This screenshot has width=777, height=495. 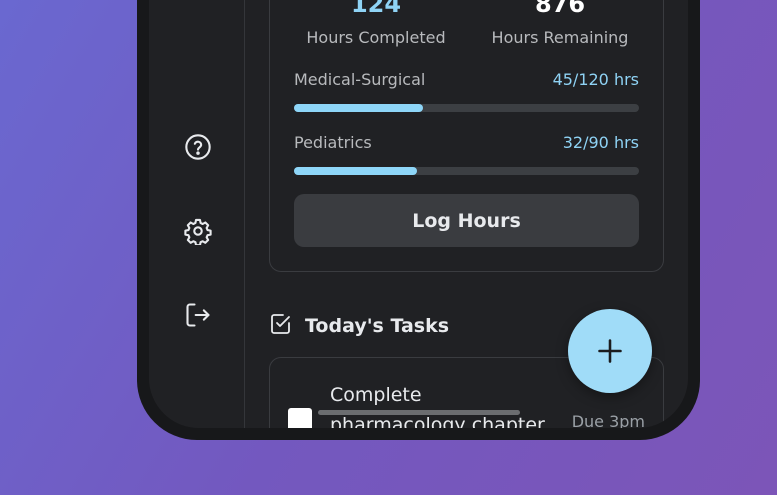 I want to click on progress-fill-pediatrics, so click(x=355, y=171).